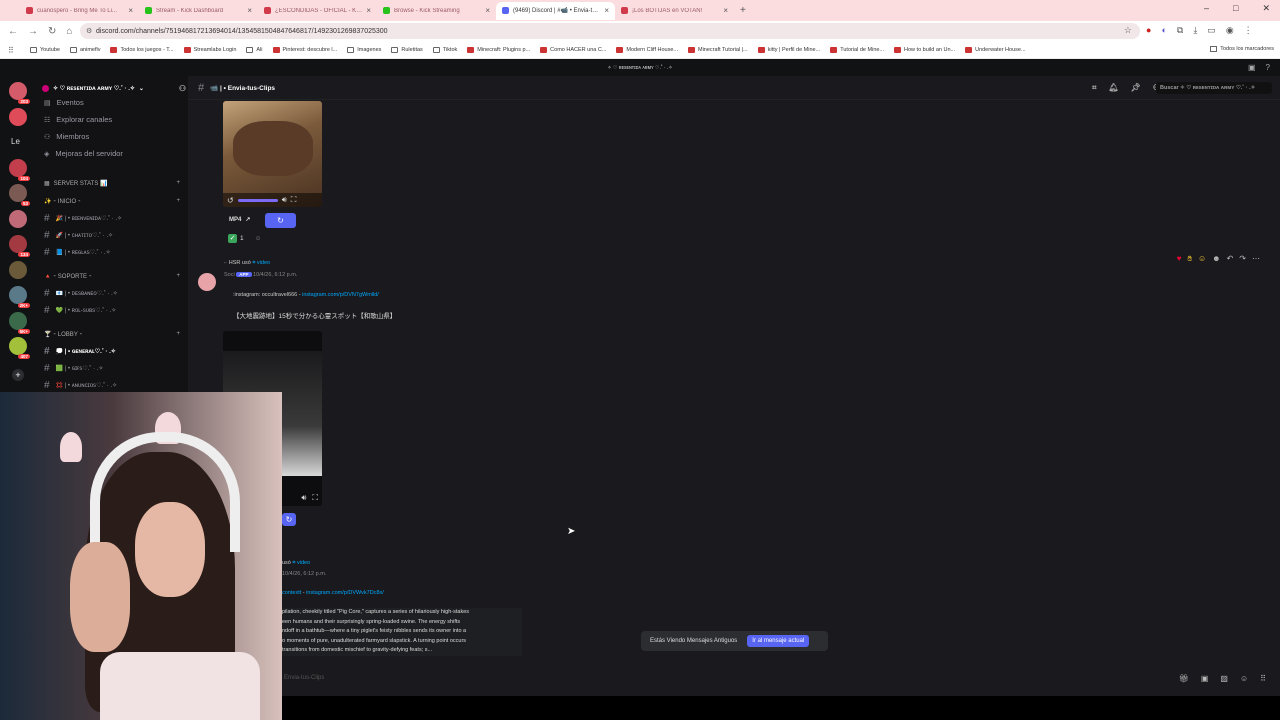  Describe the element at coordinates (19, 195) in the screenshot. I see `guild-icon: 53` at that location.